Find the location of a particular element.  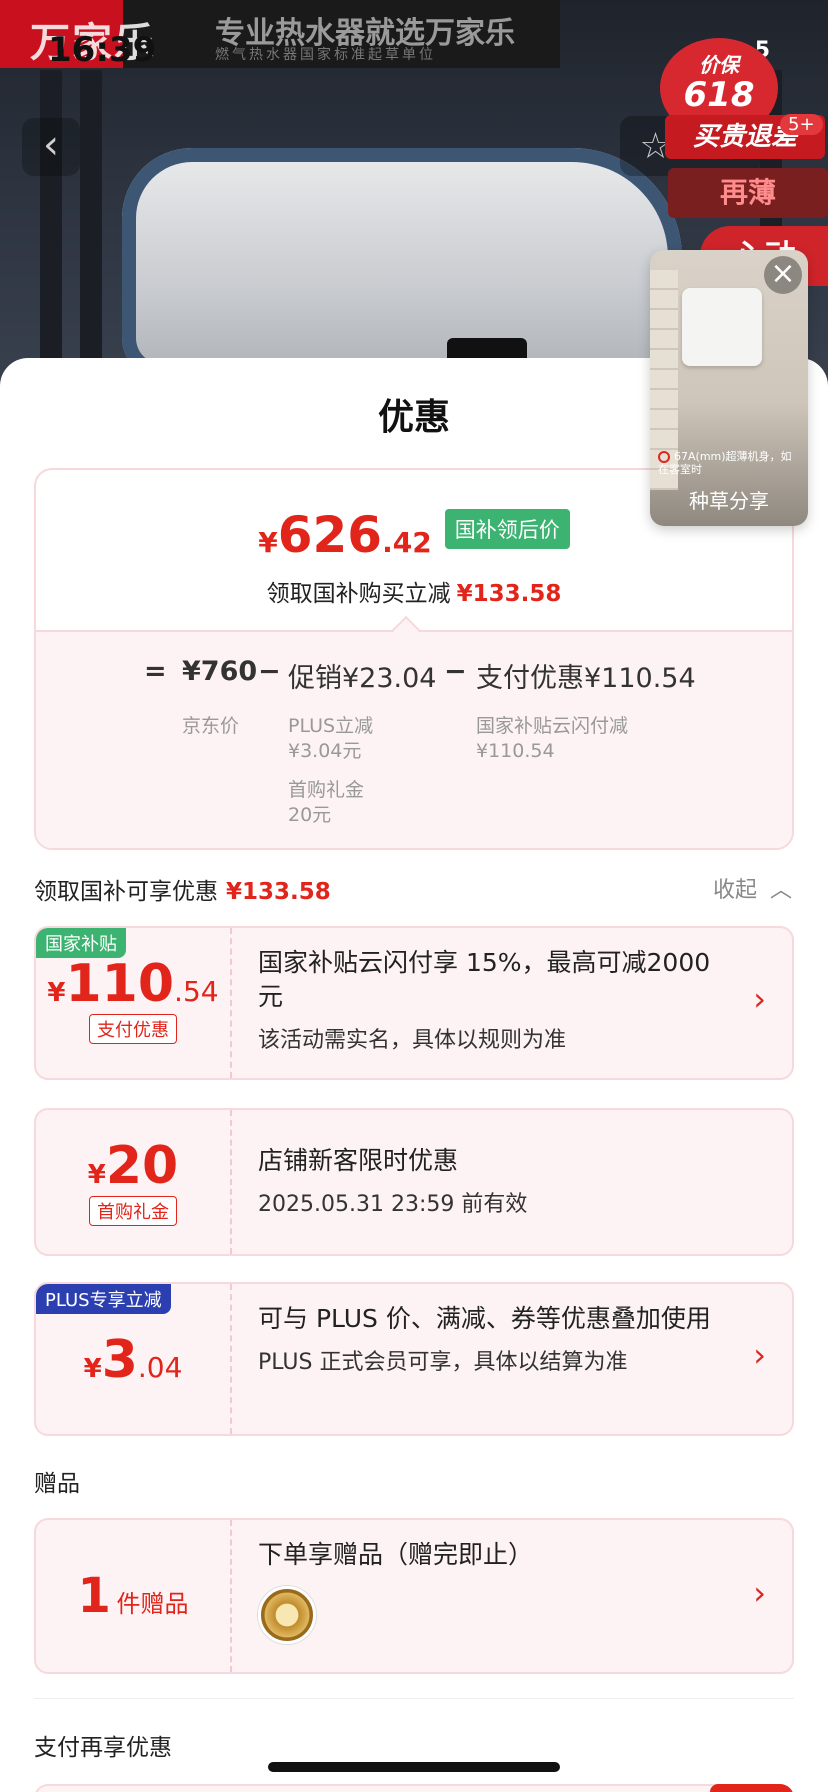

coupon-subtitle: 2025.05.31 23:59 前有效 is located at coordinates (393, 1204).